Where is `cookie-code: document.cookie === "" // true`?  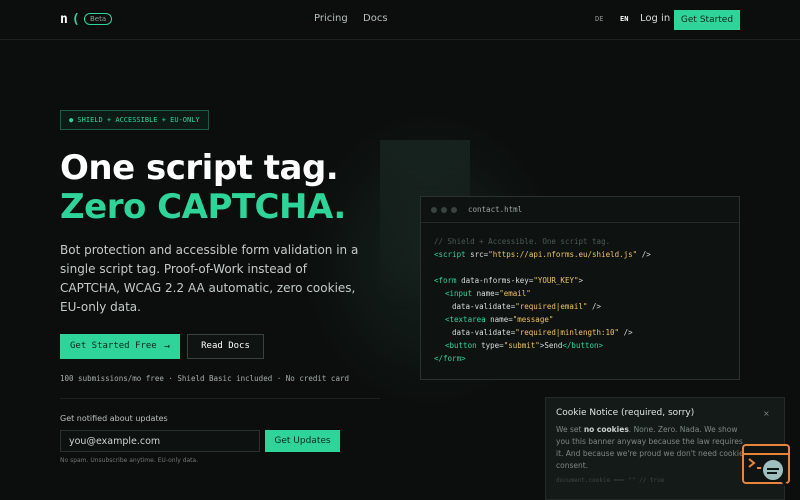 cookie-code: document.cookie === "" // true is located at coordinates (610, 480).